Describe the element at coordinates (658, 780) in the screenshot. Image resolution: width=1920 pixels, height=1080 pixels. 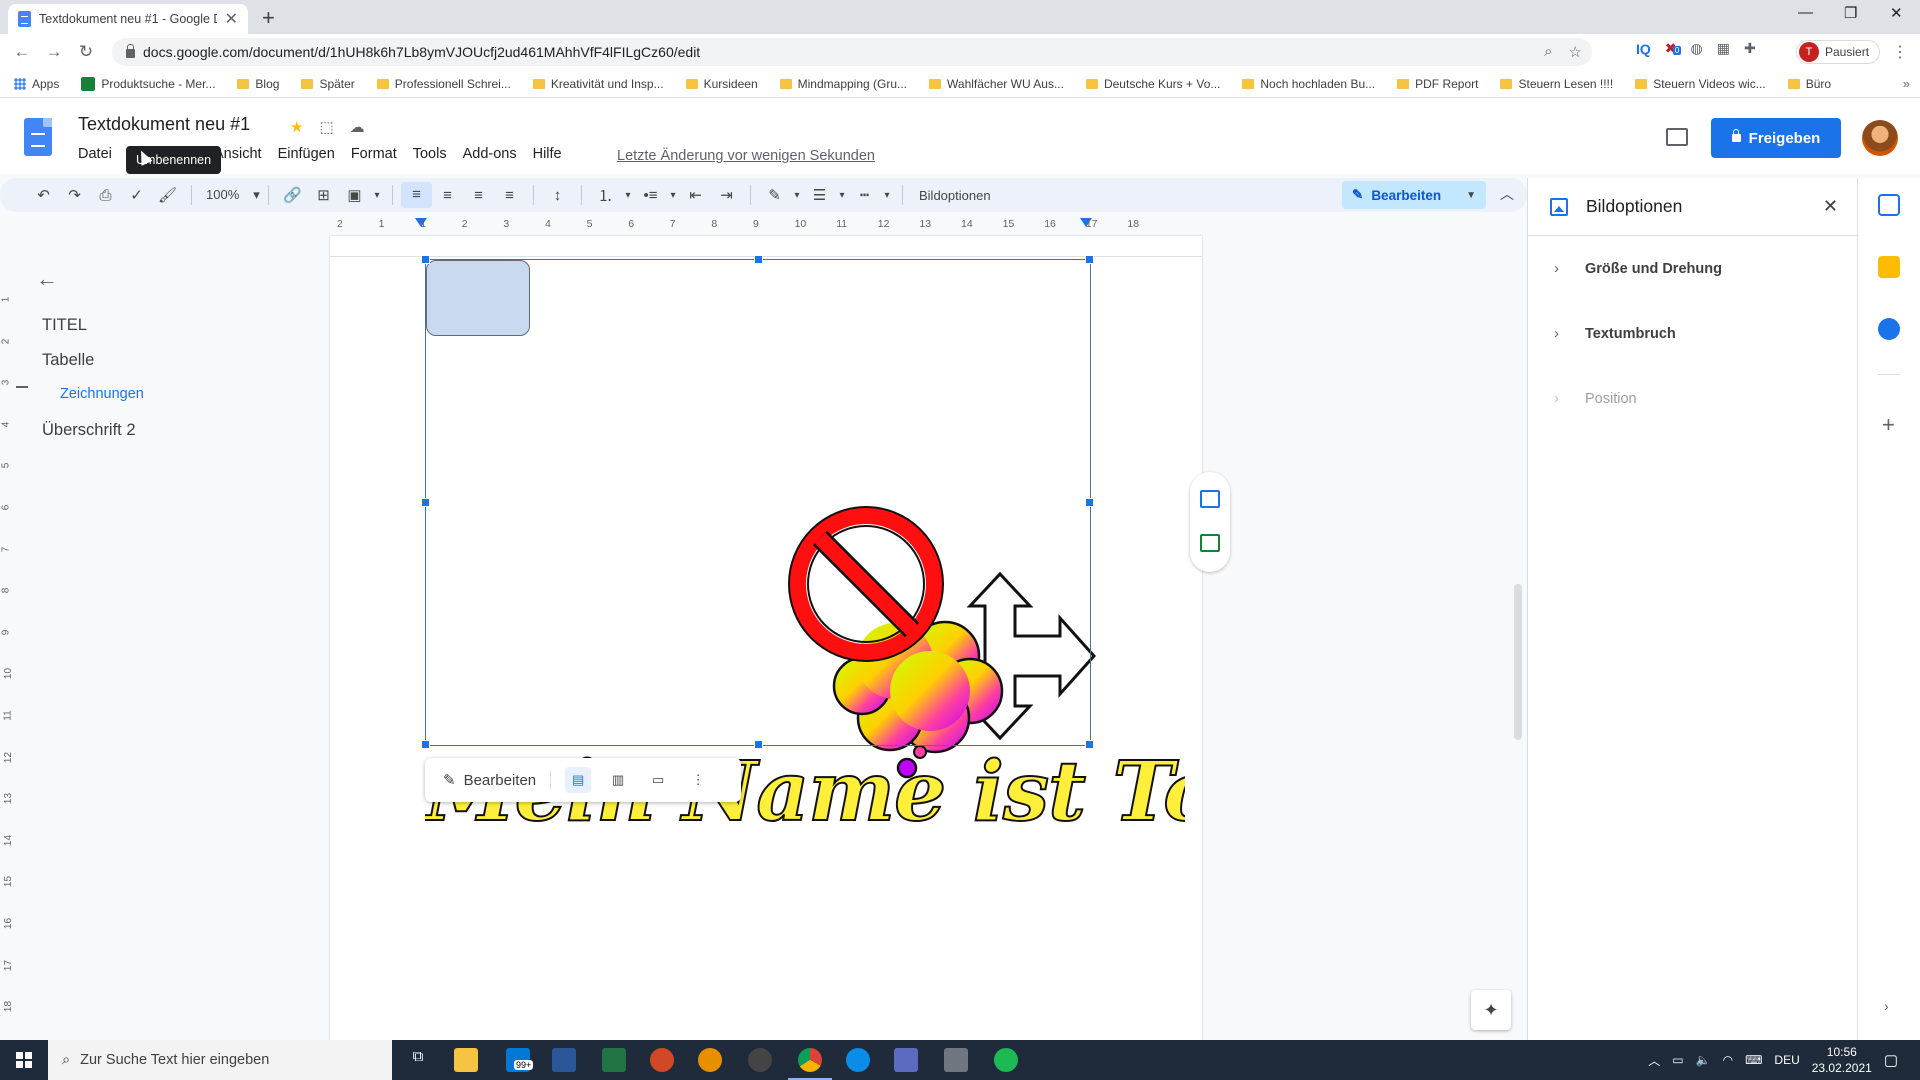
I see `break-text-icon: ▭` at that location.